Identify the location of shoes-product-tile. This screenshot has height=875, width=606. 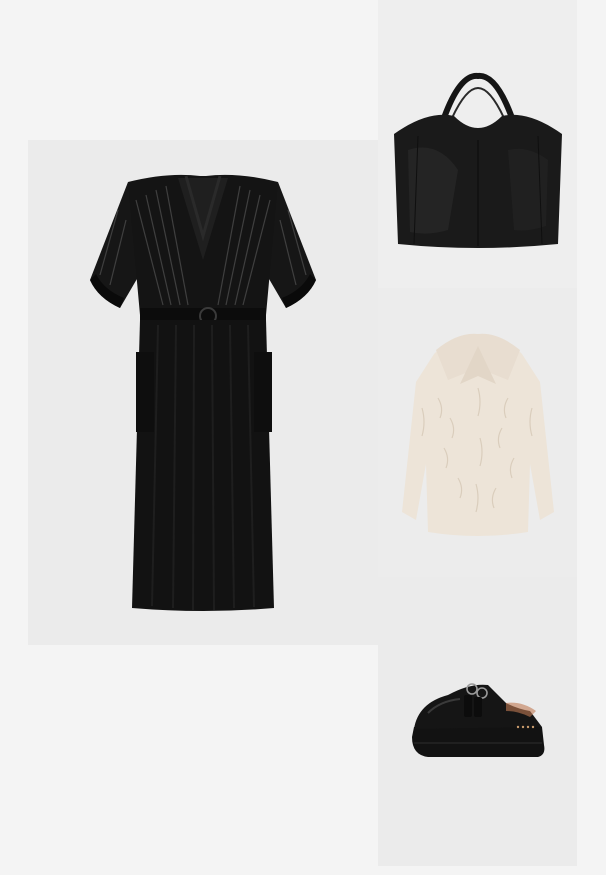
(477, 721).